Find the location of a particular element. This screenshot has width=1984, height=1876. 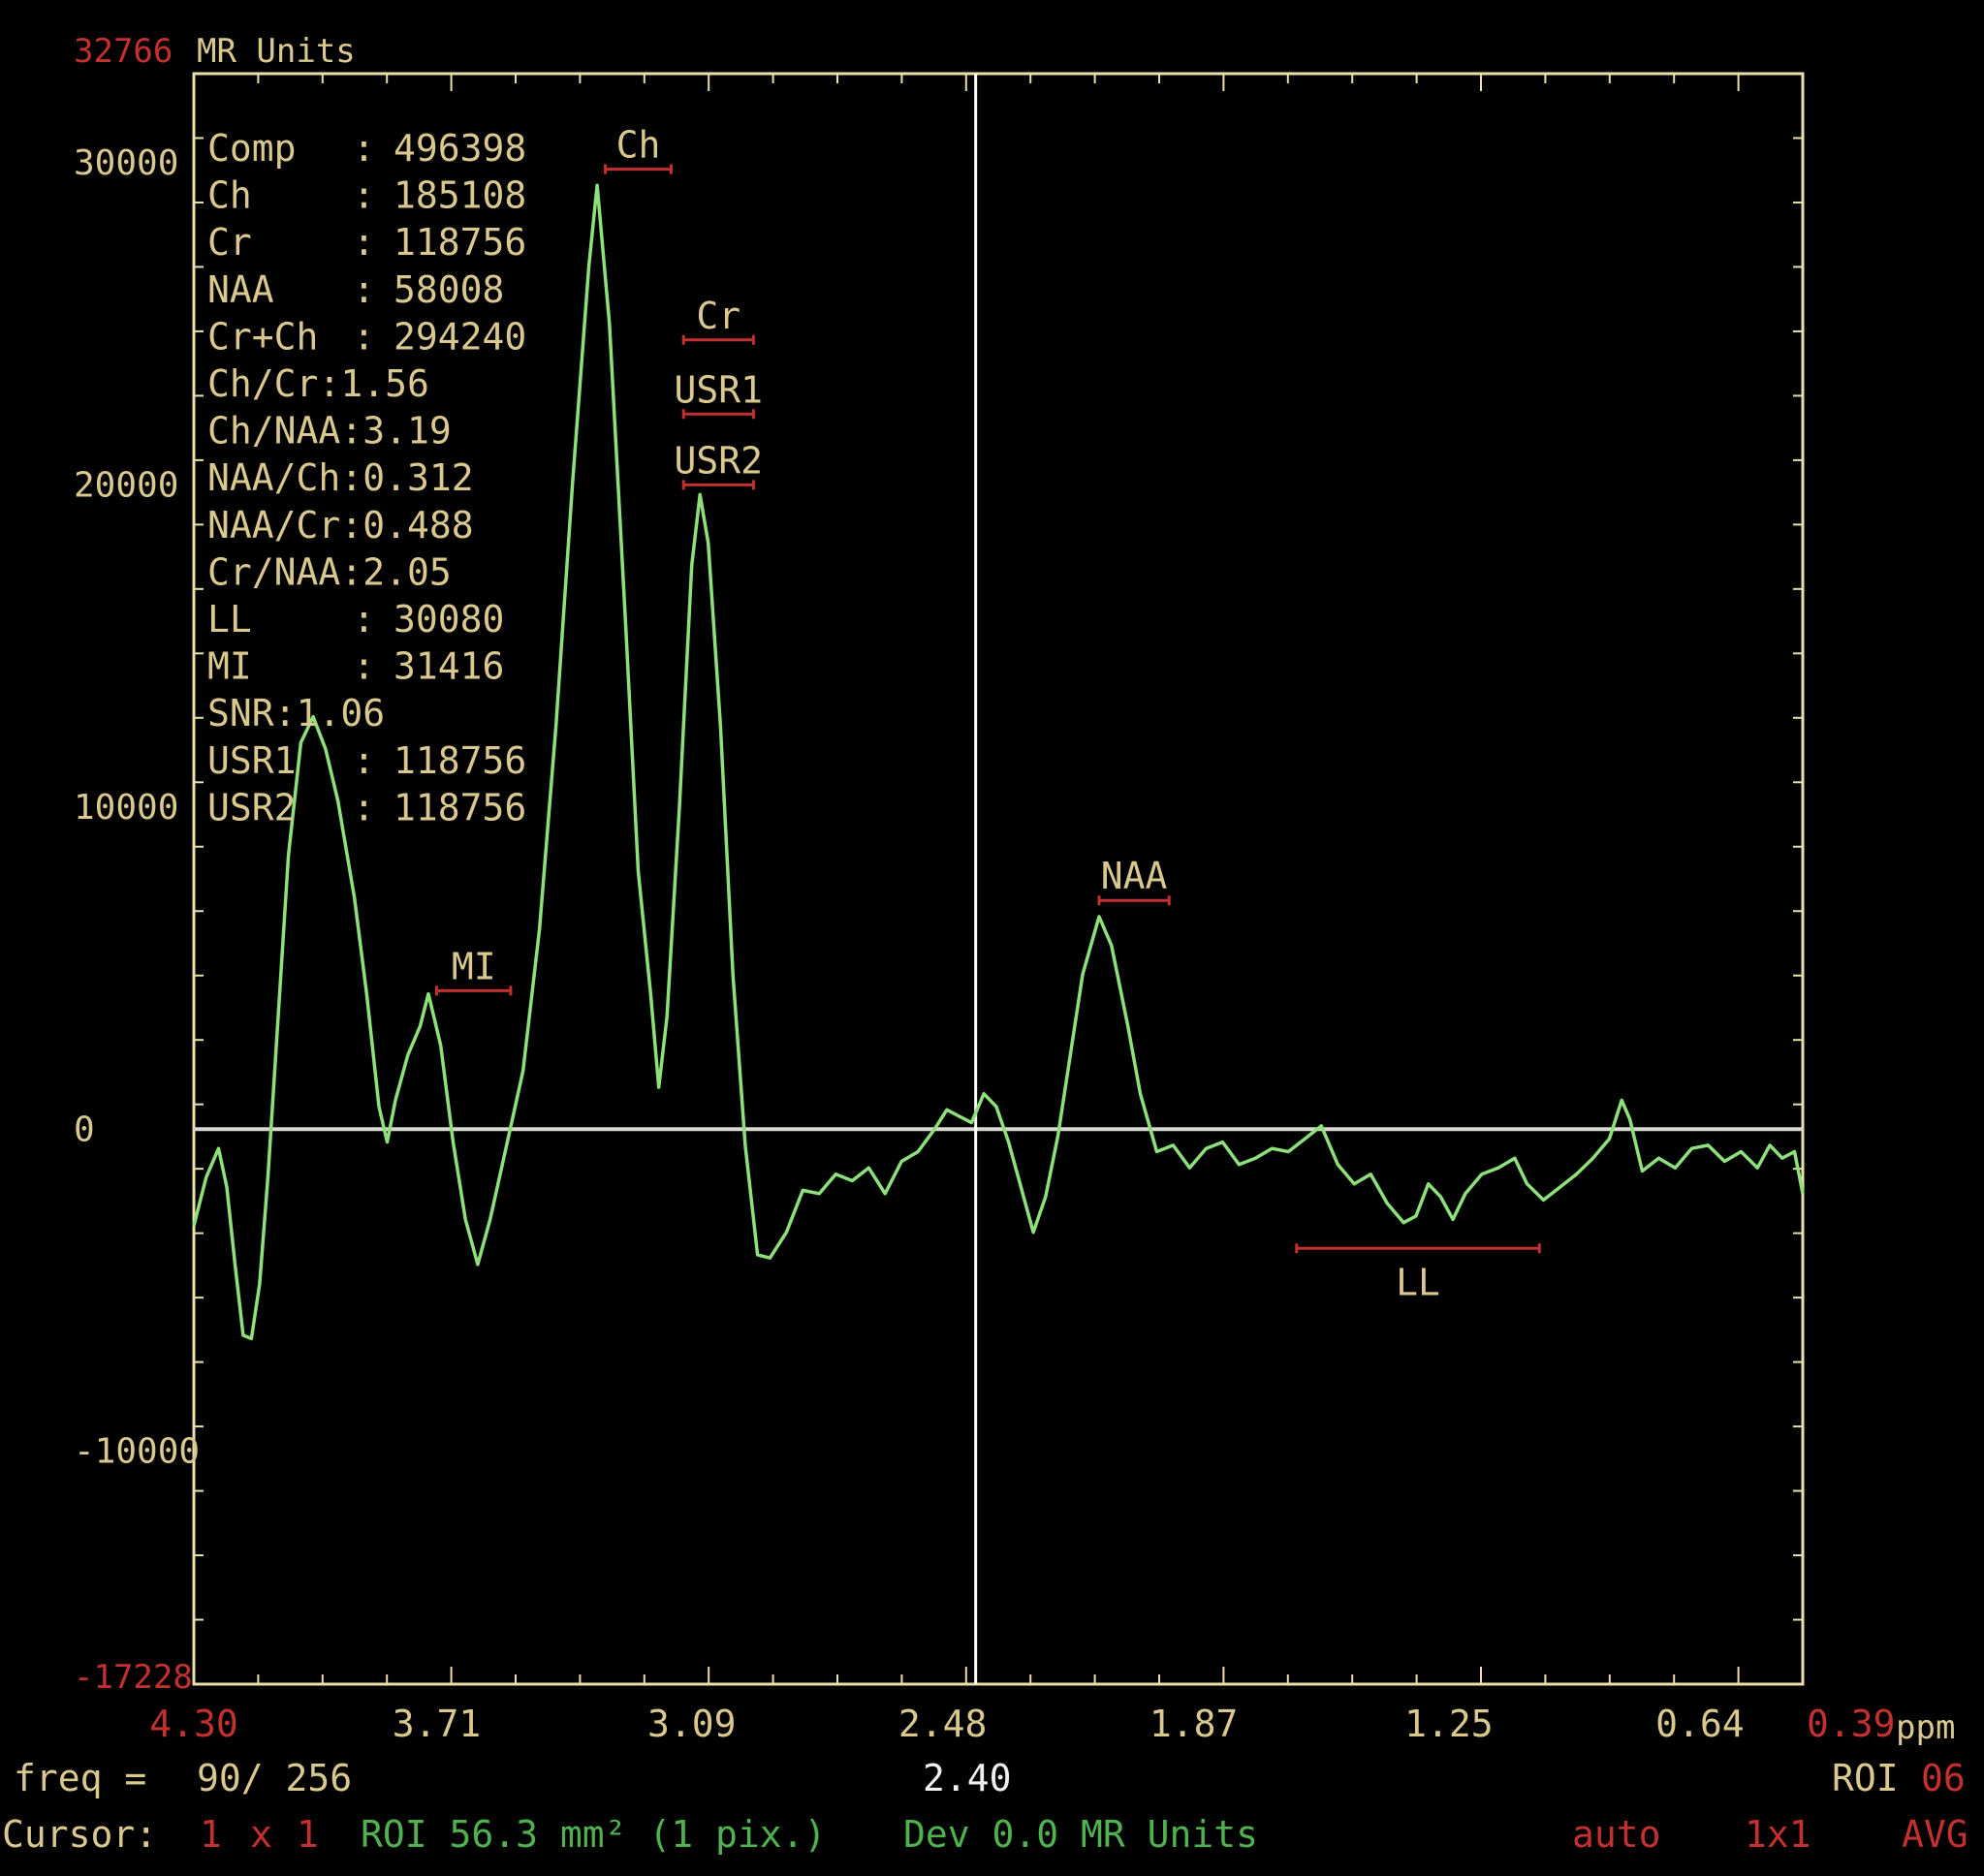

cursor-coord-b: 1 is located at coordinates (308, 1835).